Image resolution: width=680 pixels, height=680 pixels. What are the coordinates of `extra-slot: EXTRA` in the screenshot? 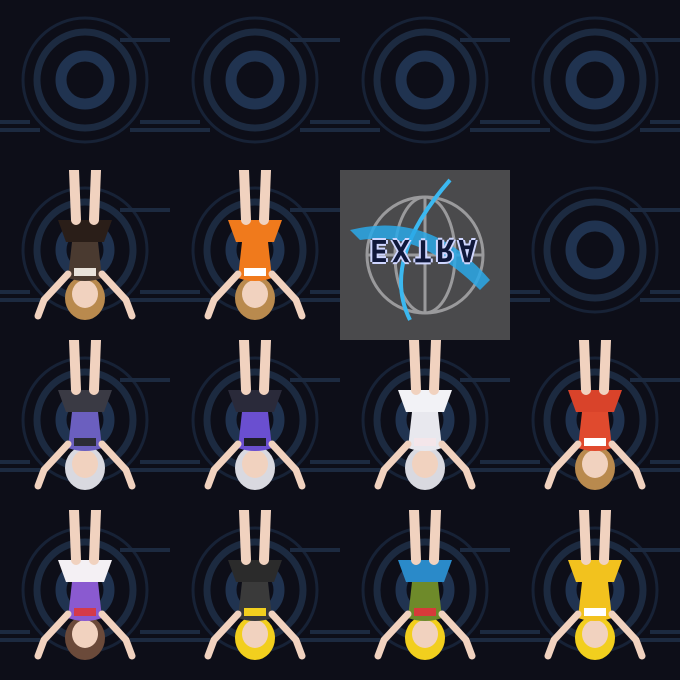 It's located at (425, 255).